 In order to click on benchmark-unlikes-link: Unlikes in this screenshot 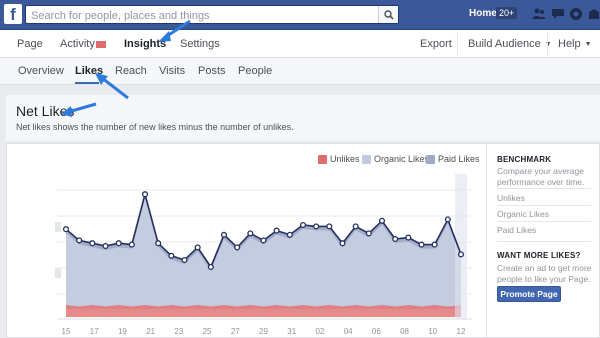, I will do `click(511, 198)`.